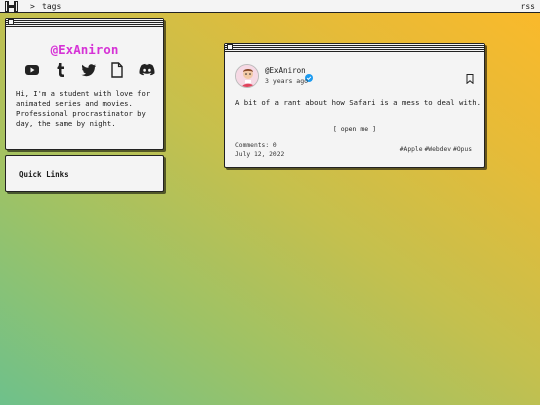 This screenshot has width=540, height=405. I want to click on rss-link: rss, so click(528, 6).